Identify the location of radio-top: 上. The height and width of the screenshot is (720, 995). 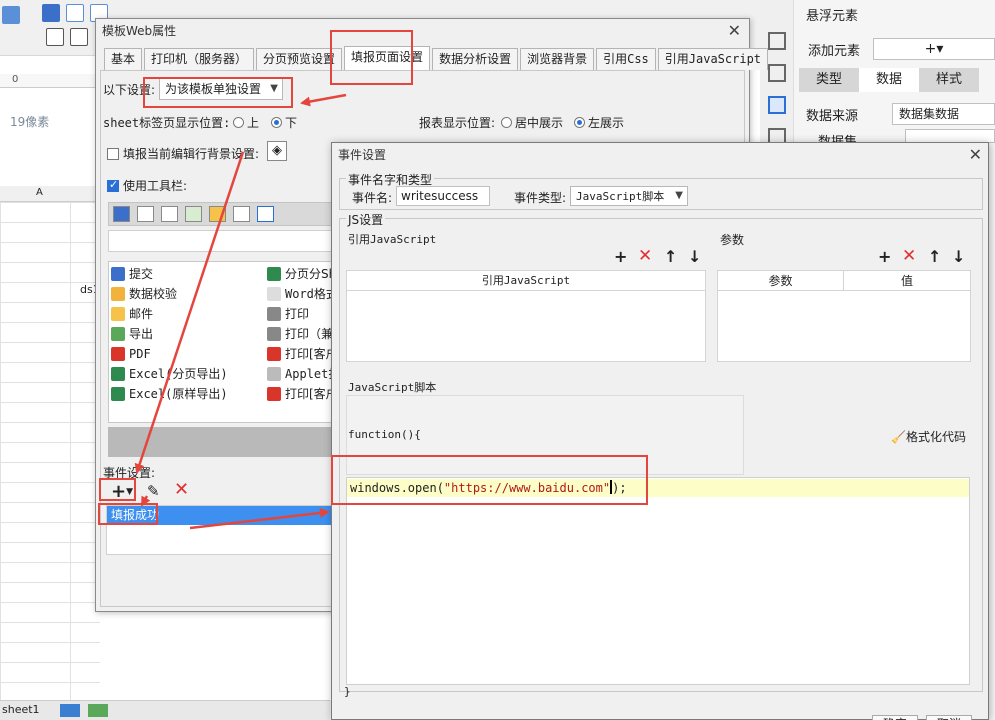
(246, 122).